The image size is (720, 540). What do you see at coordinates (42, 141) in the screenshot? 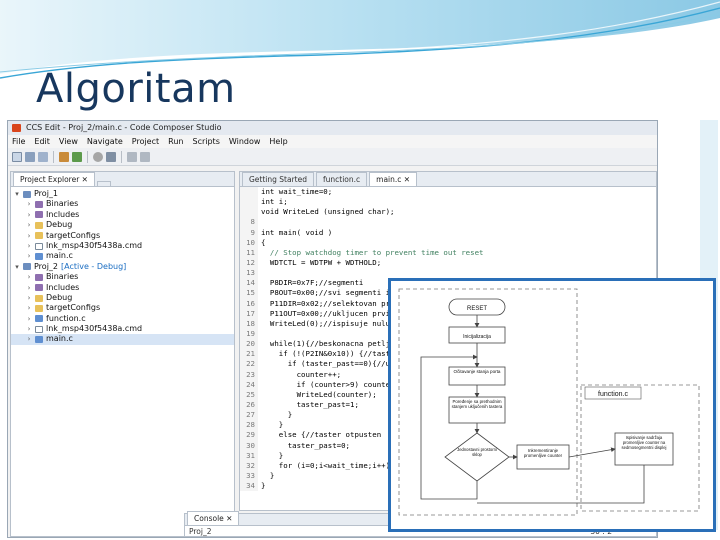
I see `menu-edit: Edit` at bounding box center [42, 141].